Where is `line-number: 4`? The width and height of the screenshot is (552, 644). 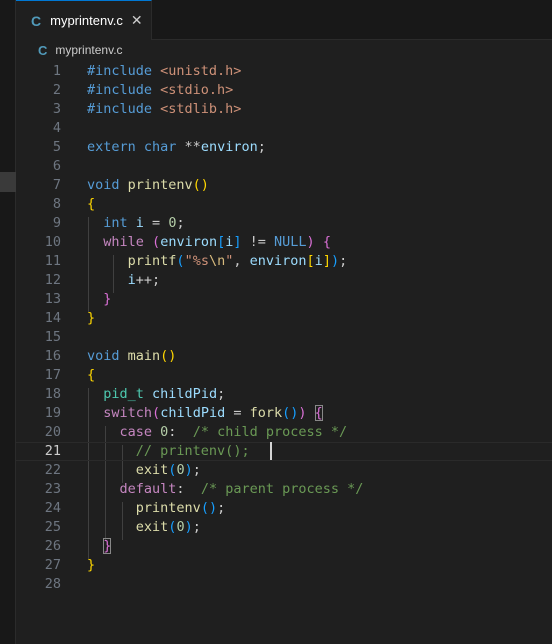 line-number: 4 is located at coordinates (56, 128).